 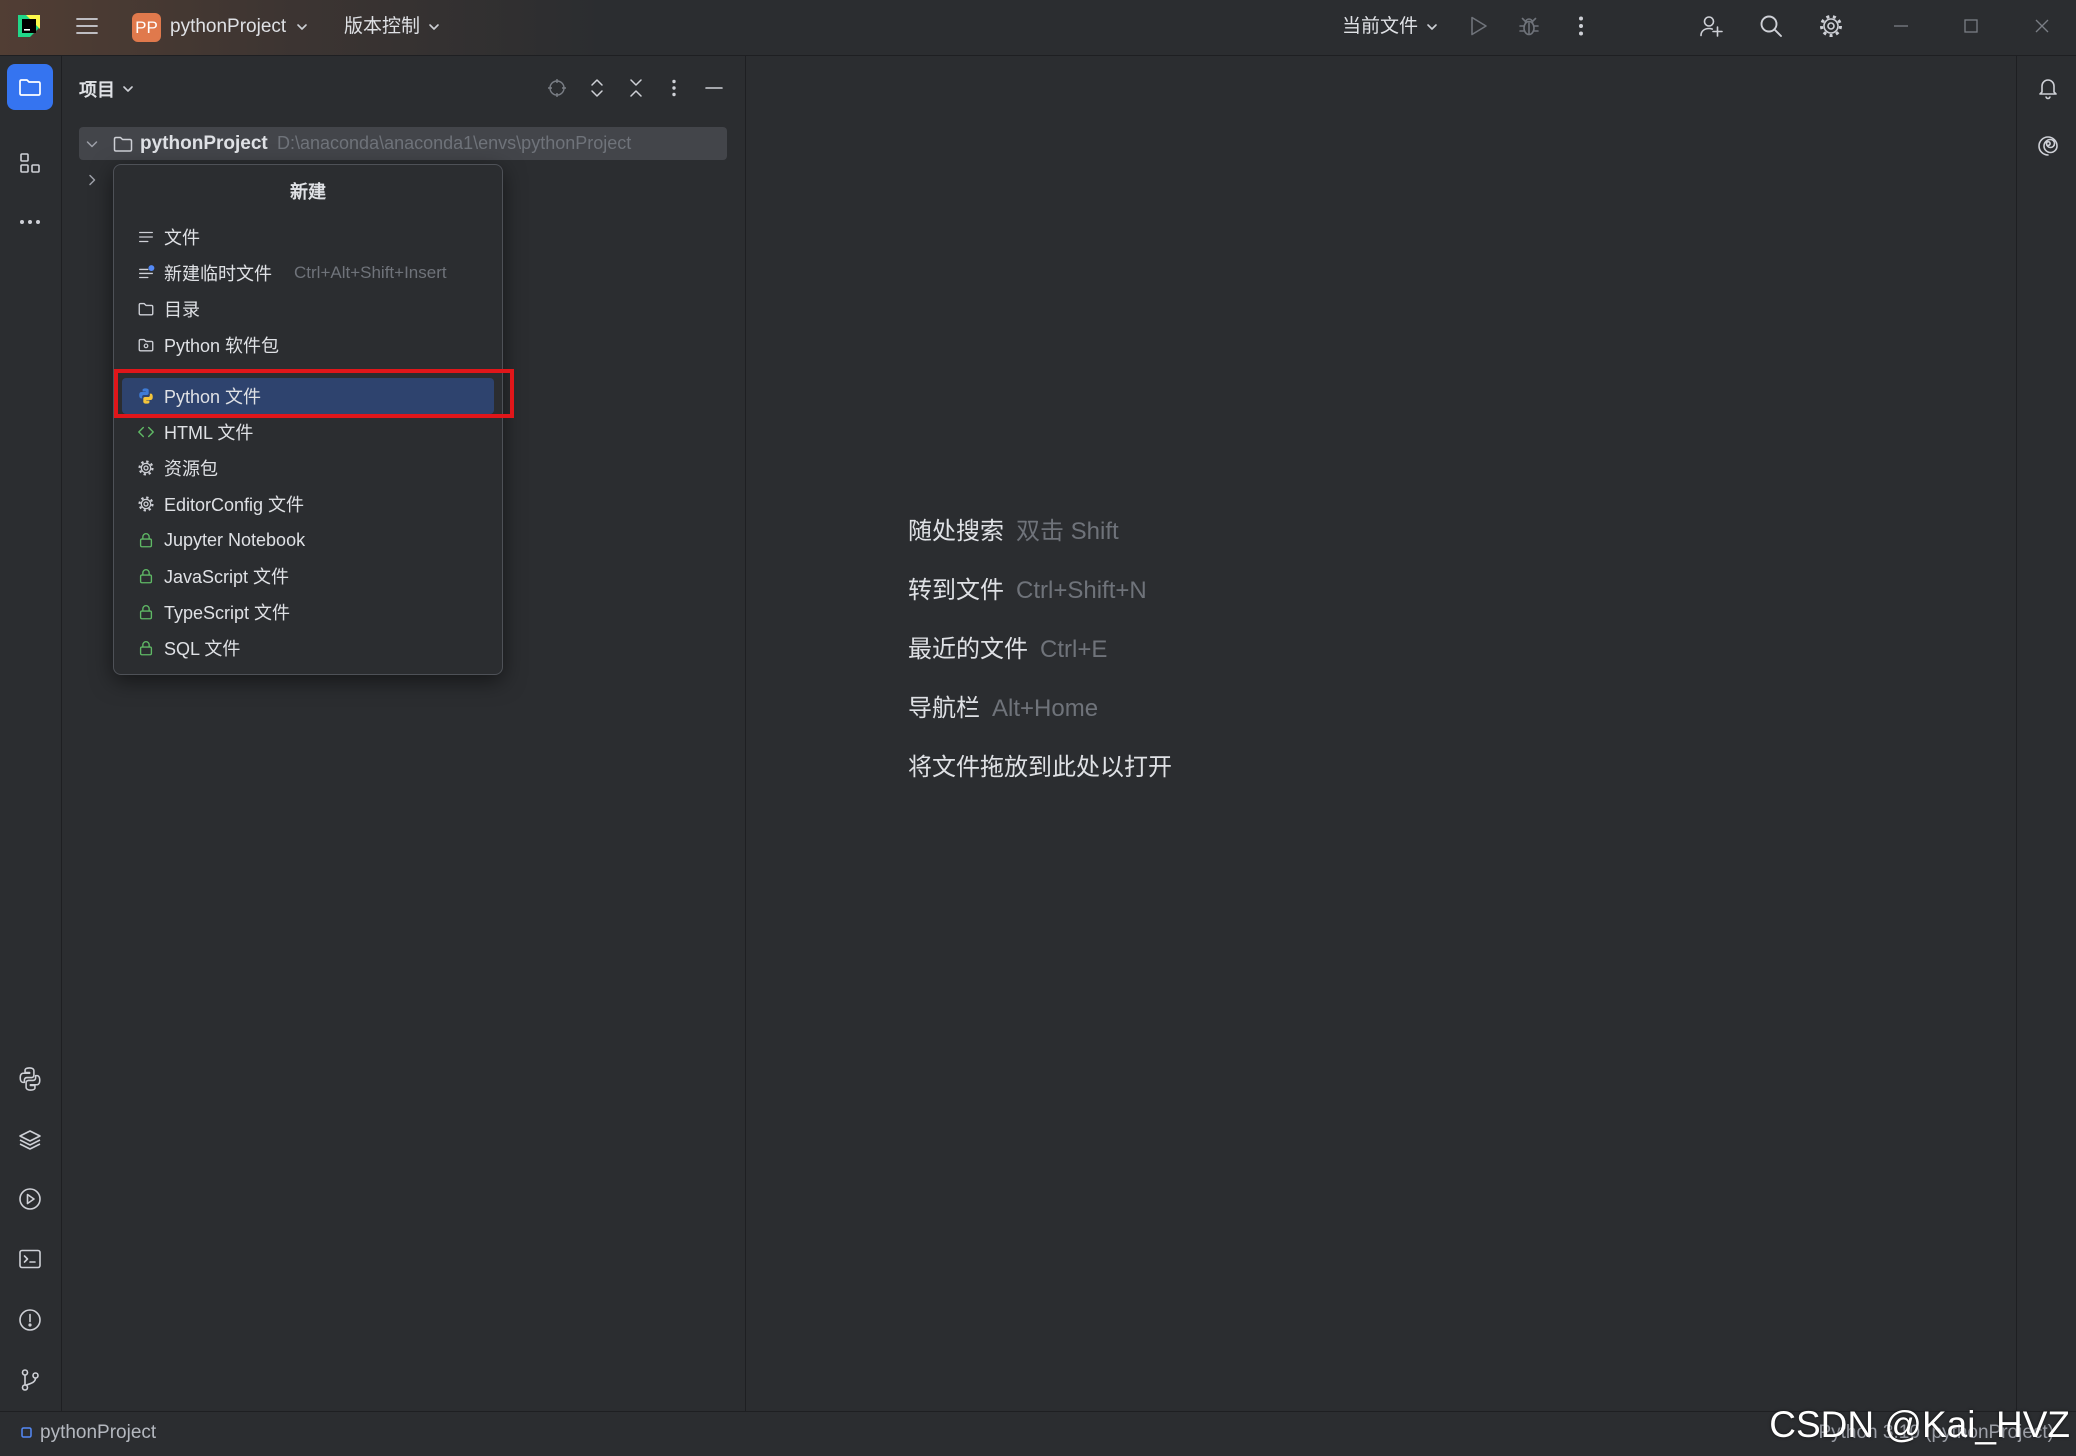 What do you see at coordinates (87, 26) in the screenshot?
I see `main-menu-icon` at bounding box center [87, 26].